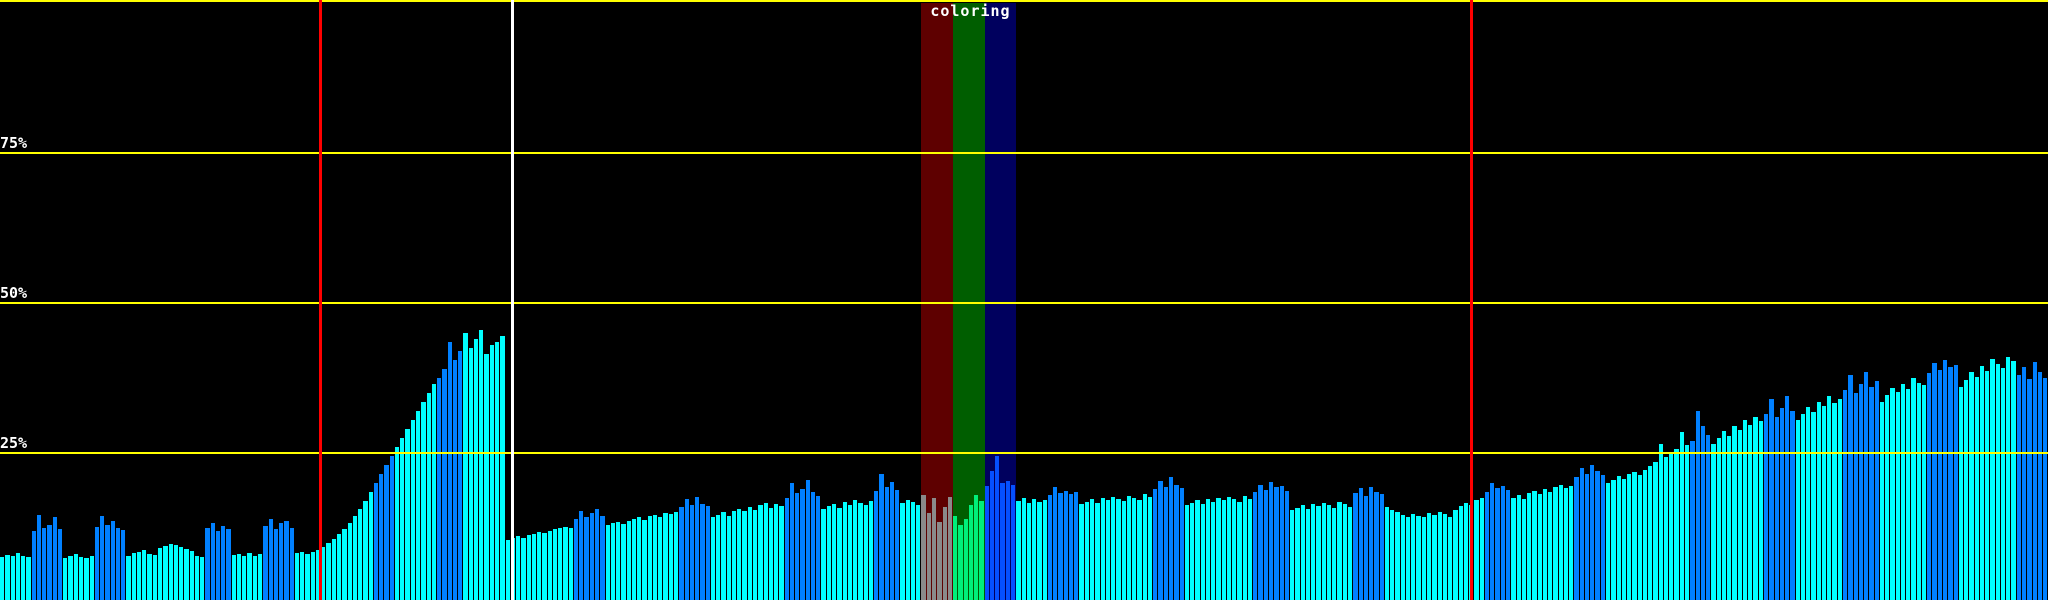 The height and width of the screenshot is (600, 2048). What do you see at coordinates (970, 11) in the screenshot?
I see `coloring-label: coloring` at bounding box center [970, 11].